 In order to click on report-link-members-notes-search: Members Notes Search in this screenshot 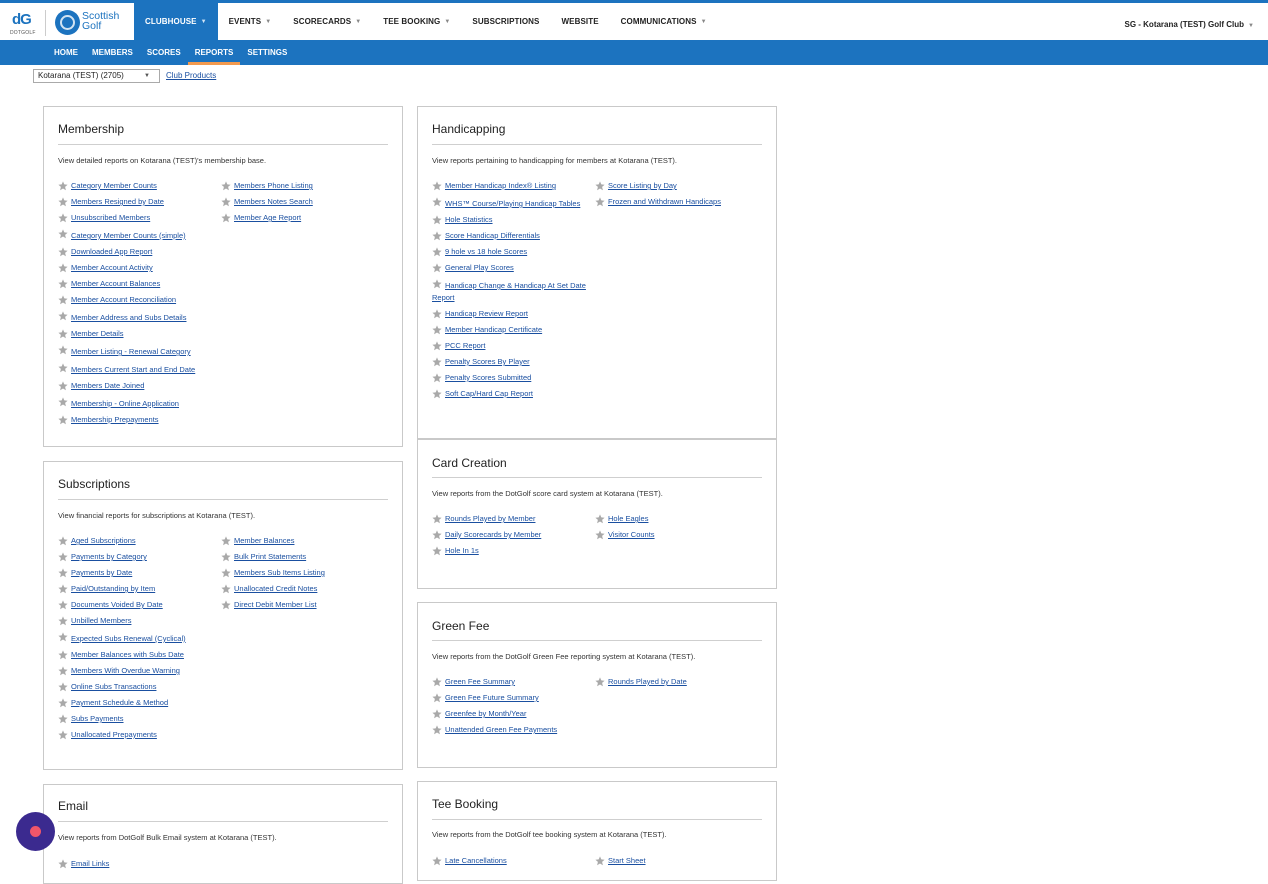, I will do `click(301, 202)`.